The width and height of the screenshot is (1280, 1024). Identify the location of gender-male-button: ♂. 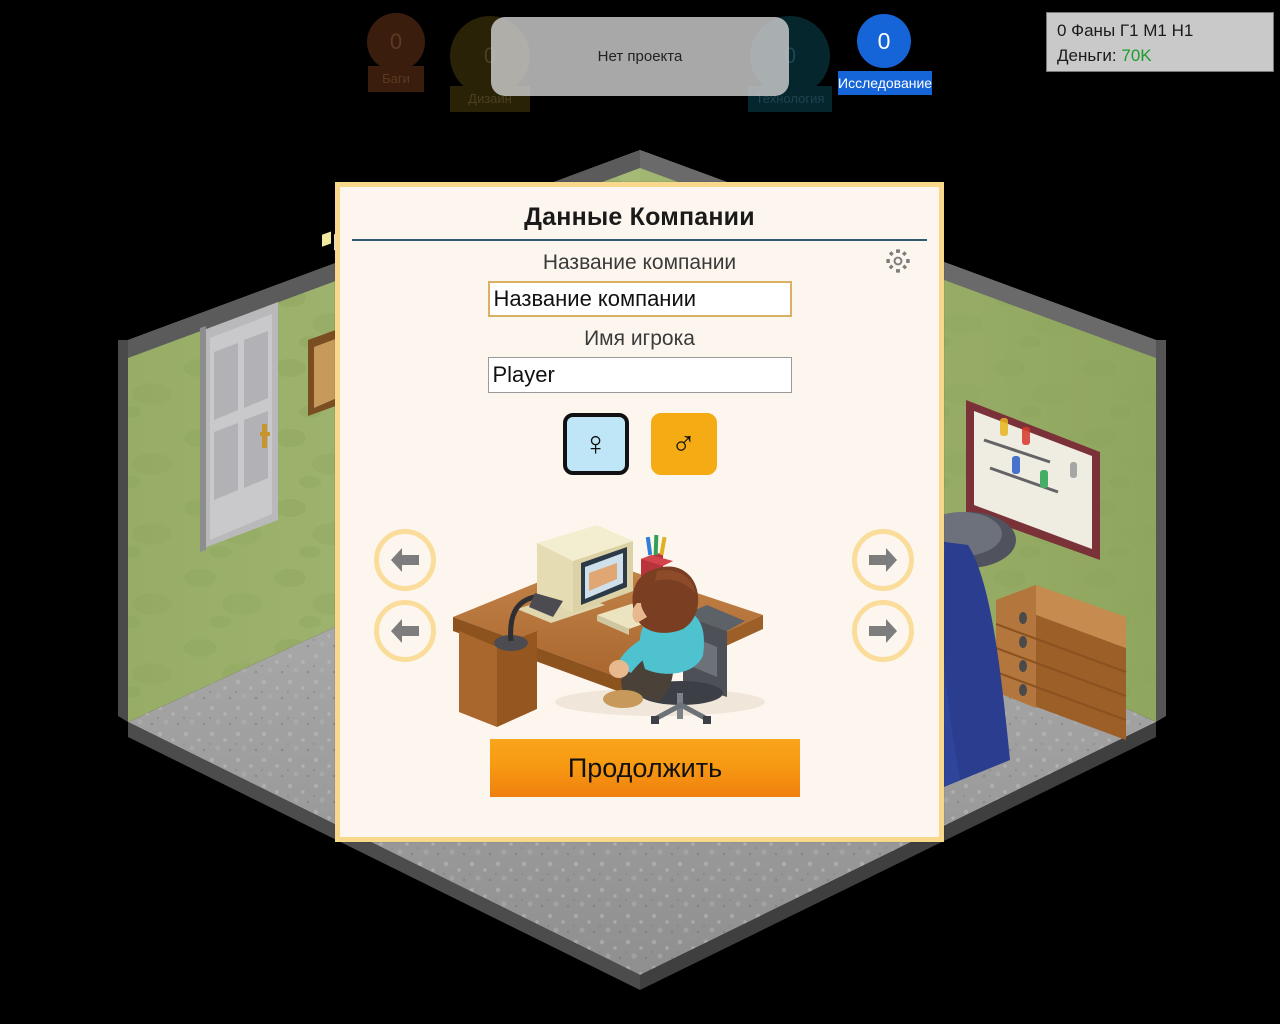
(683, 444).